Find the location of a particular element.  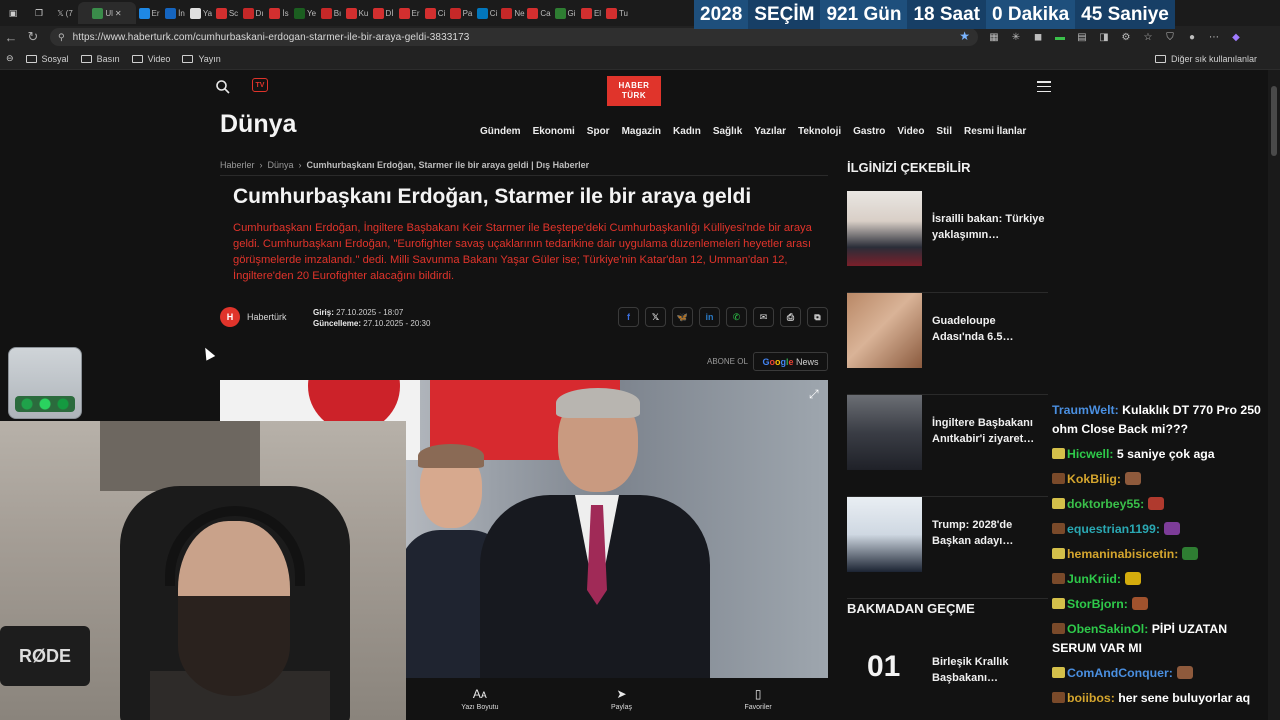

chat-username: ComAndConquer: is located at coordinates (1120, 673).